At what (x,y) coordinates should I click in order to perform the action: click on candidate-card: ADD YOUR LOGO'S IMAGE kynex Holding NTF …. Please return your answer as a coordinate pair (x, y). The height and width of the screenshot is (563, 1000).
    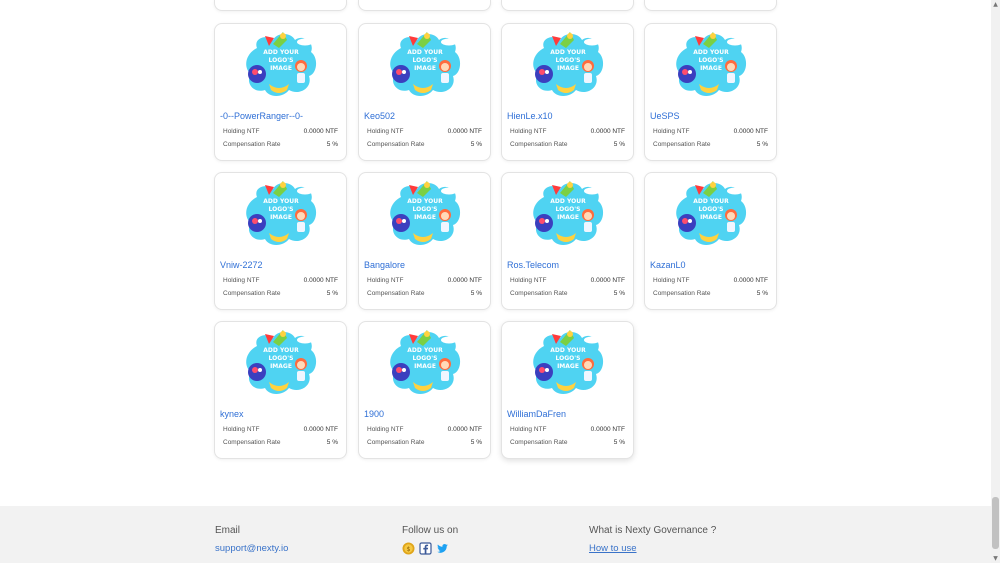
    Looking at the image, I should click on (280, 390).